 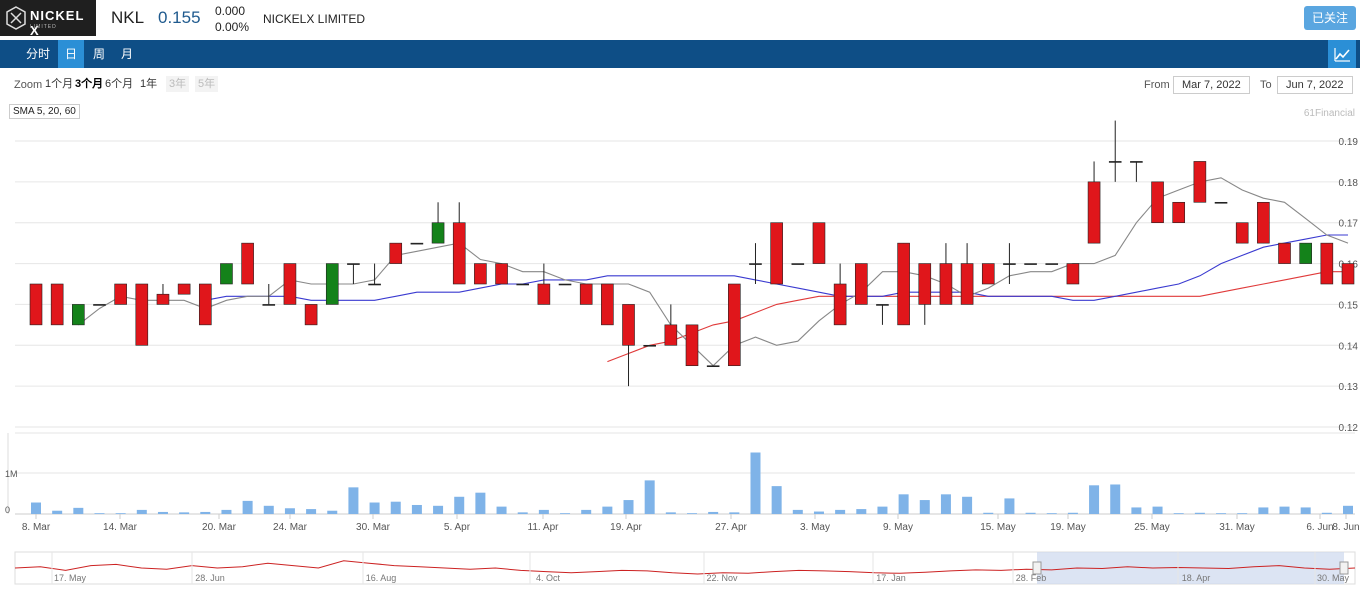 What do you see at coordinates (119, 84) in the screenshot?
I see `zoom-6m-button: 6个月` at bounding box center [119, 84].